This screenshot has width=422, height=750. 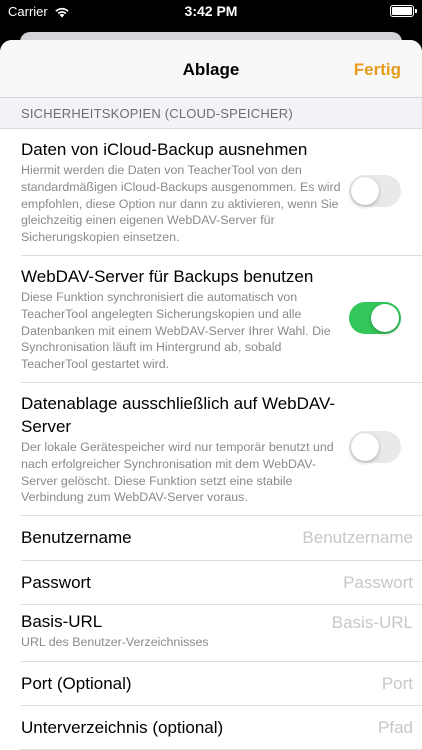 I want to click on username-label: Benutzername, so click(x=76, y=538).